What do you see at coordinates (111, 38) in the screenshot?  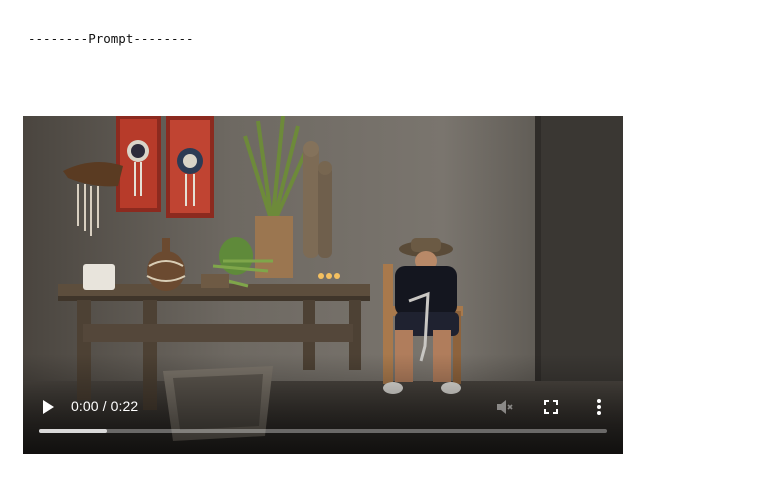 I see `prompt-header: --------Prompt--------` at bounding box center [111, 38].